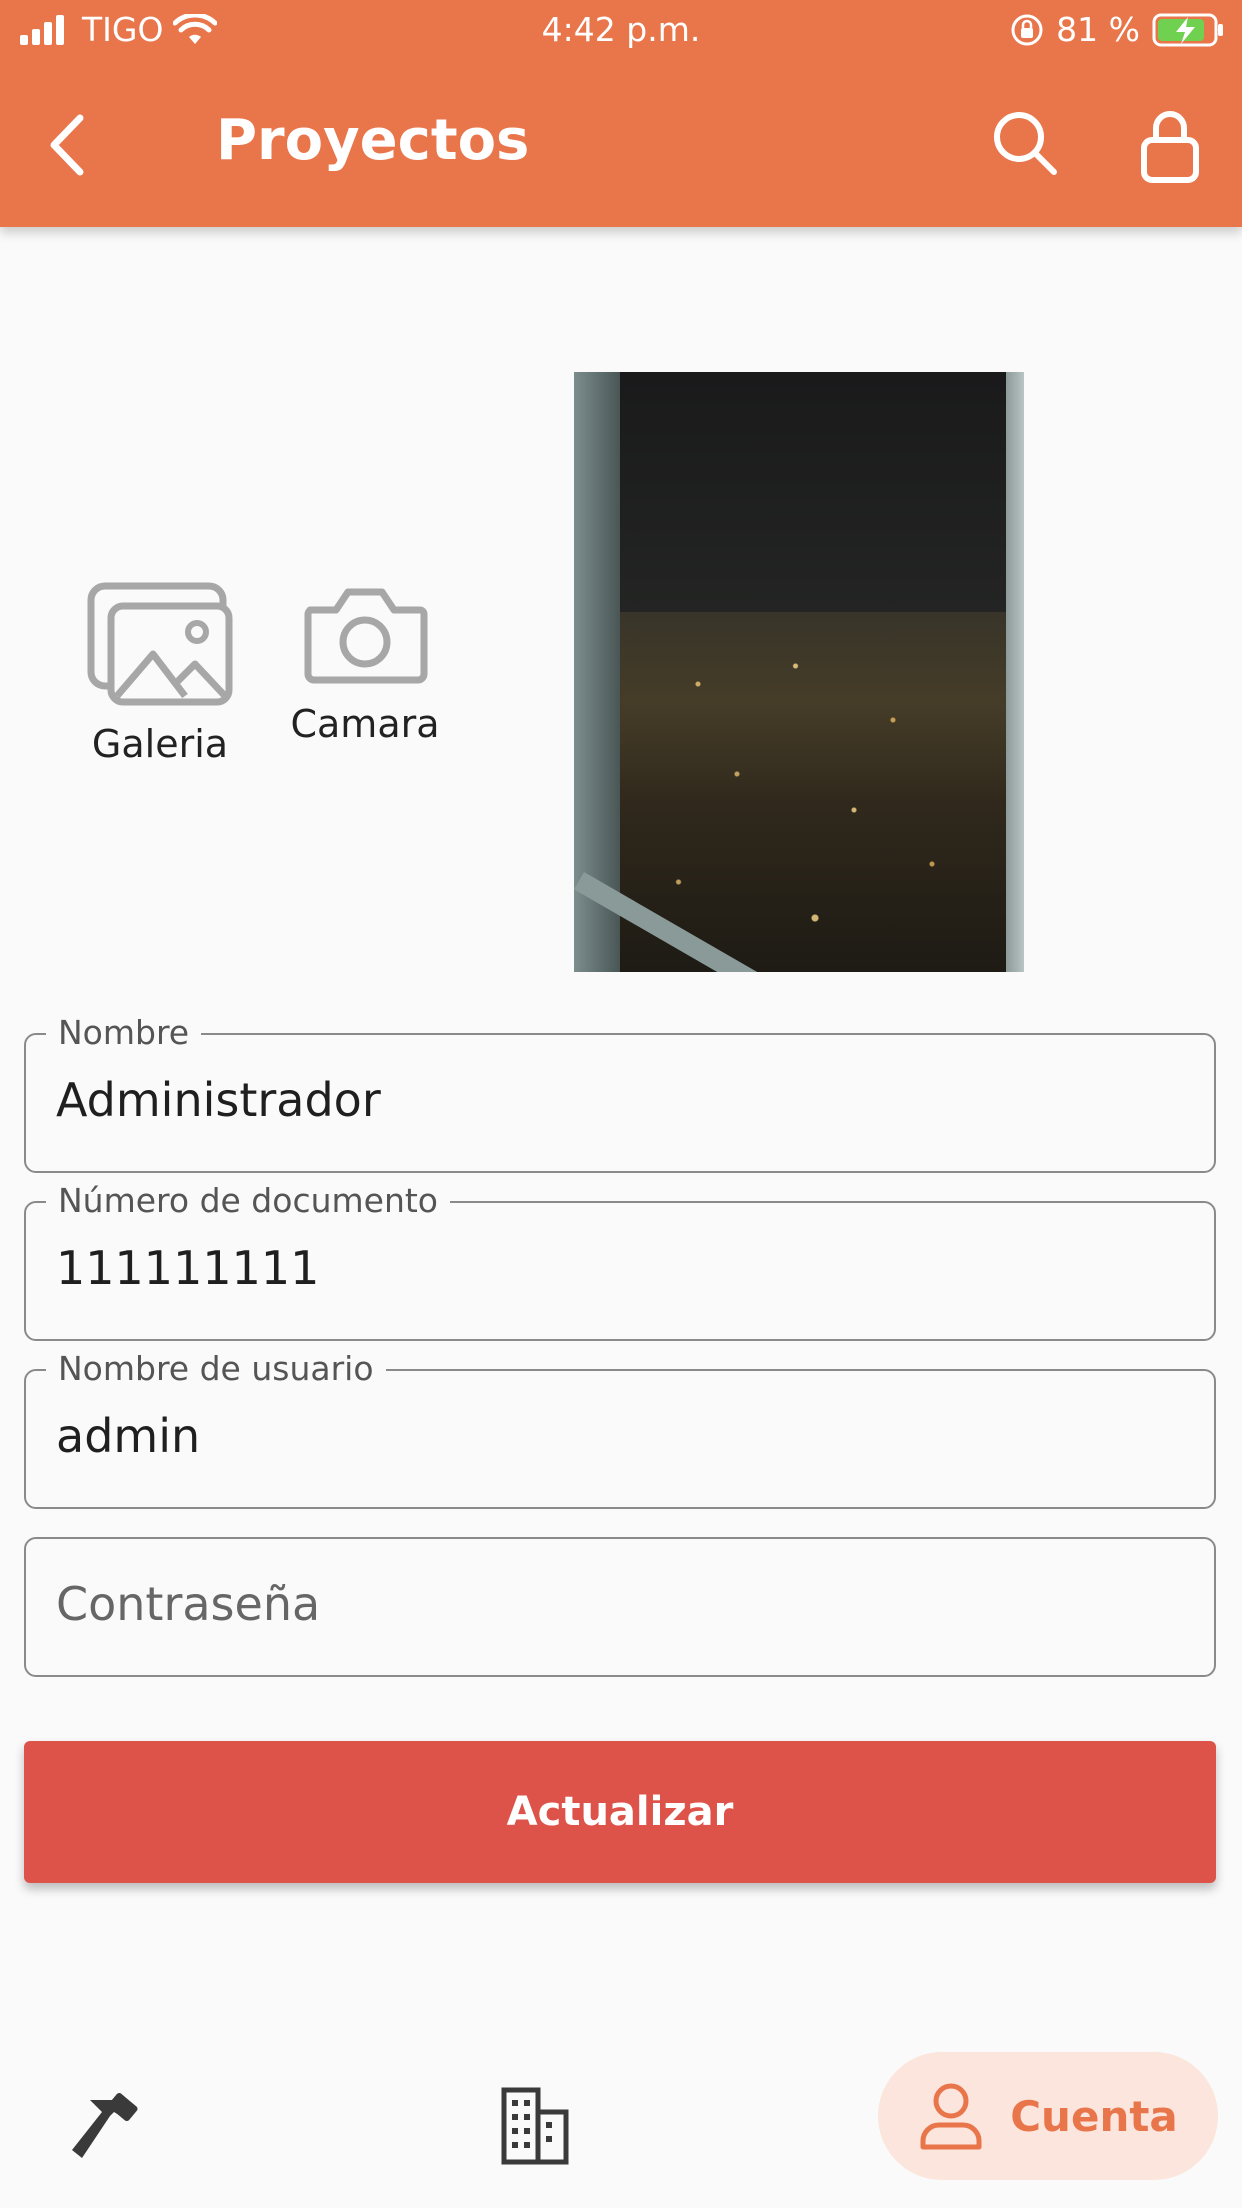  What do you see at coordinates (124, 1032) in the screenshot?
I see `name-field-label: Nombre` at bounding box center [124, 1032].